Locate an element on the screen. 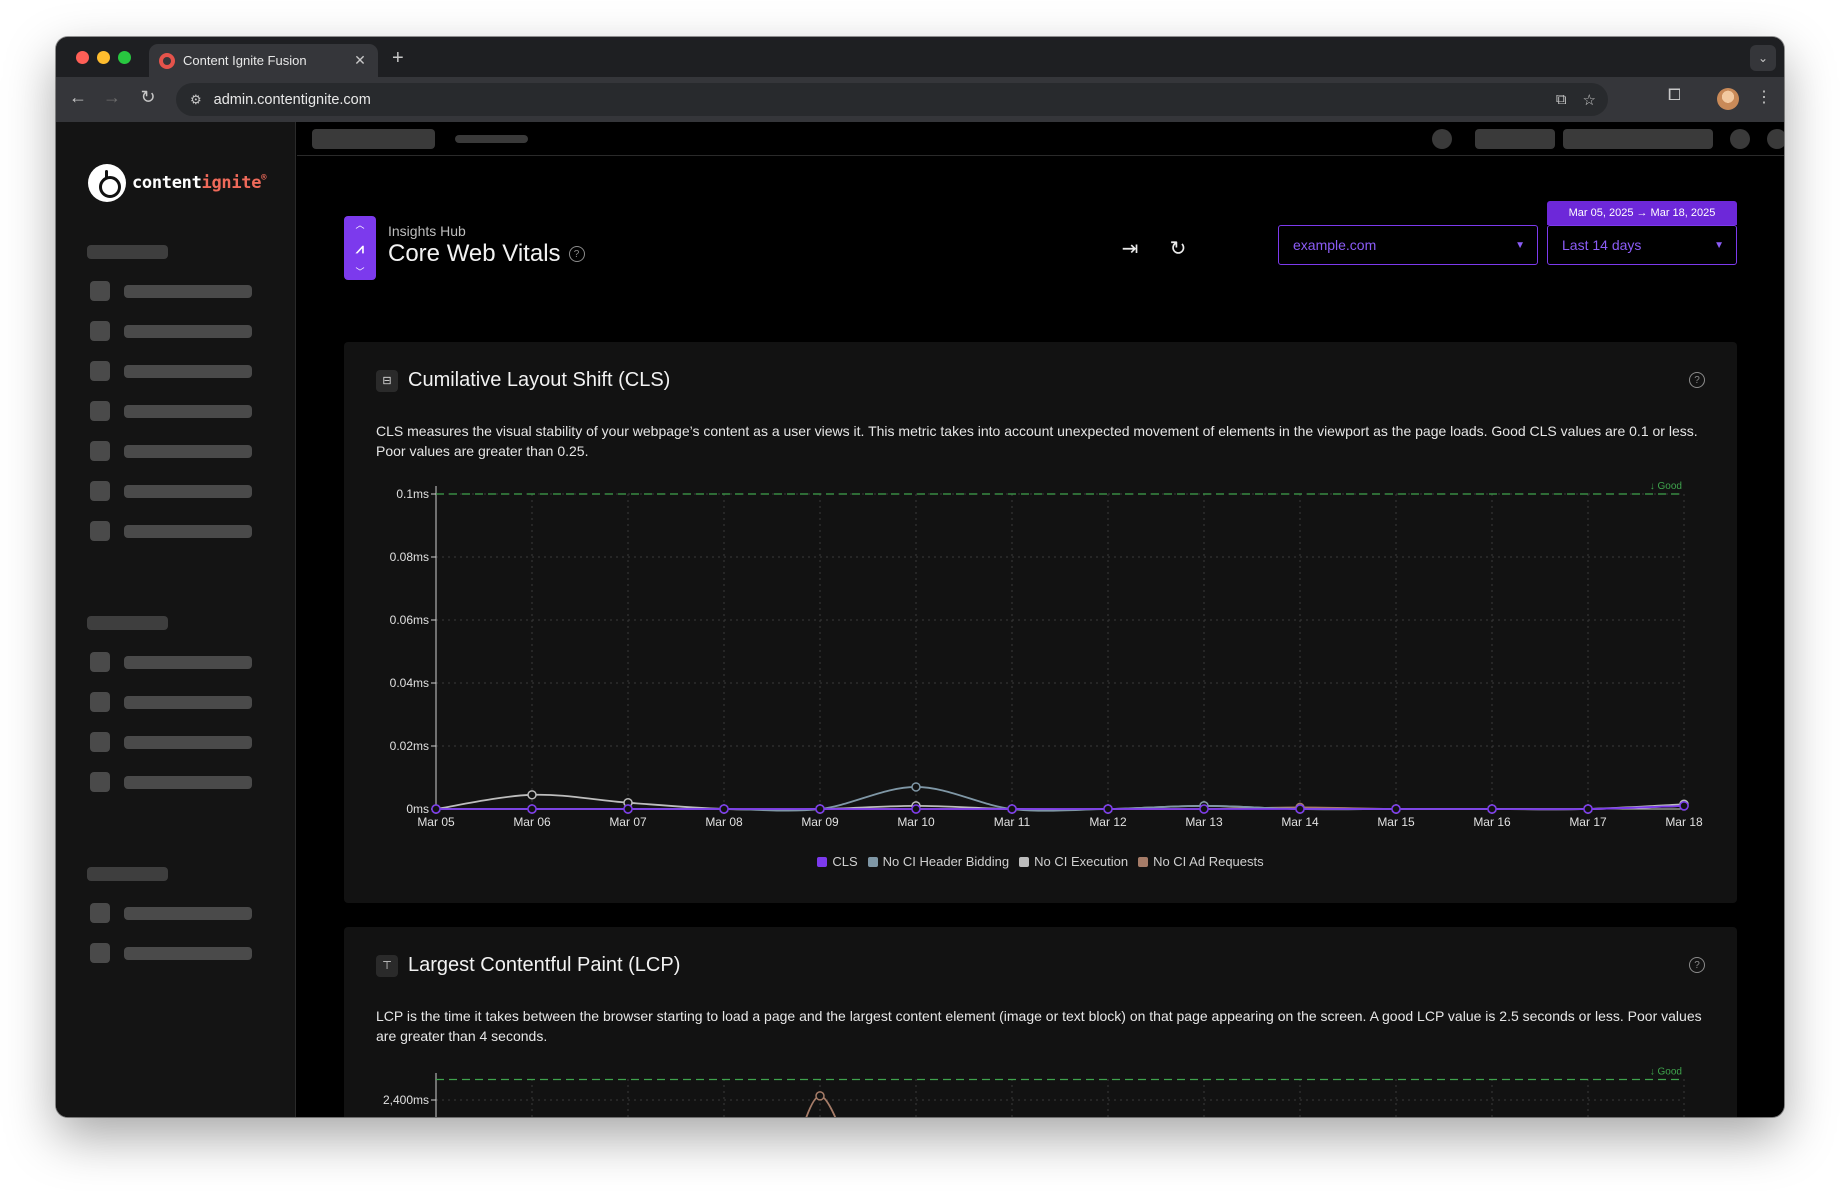 The image size is (1840, 1191). x-tick-label: Mar 14 is located at coordinates (1300, 822).